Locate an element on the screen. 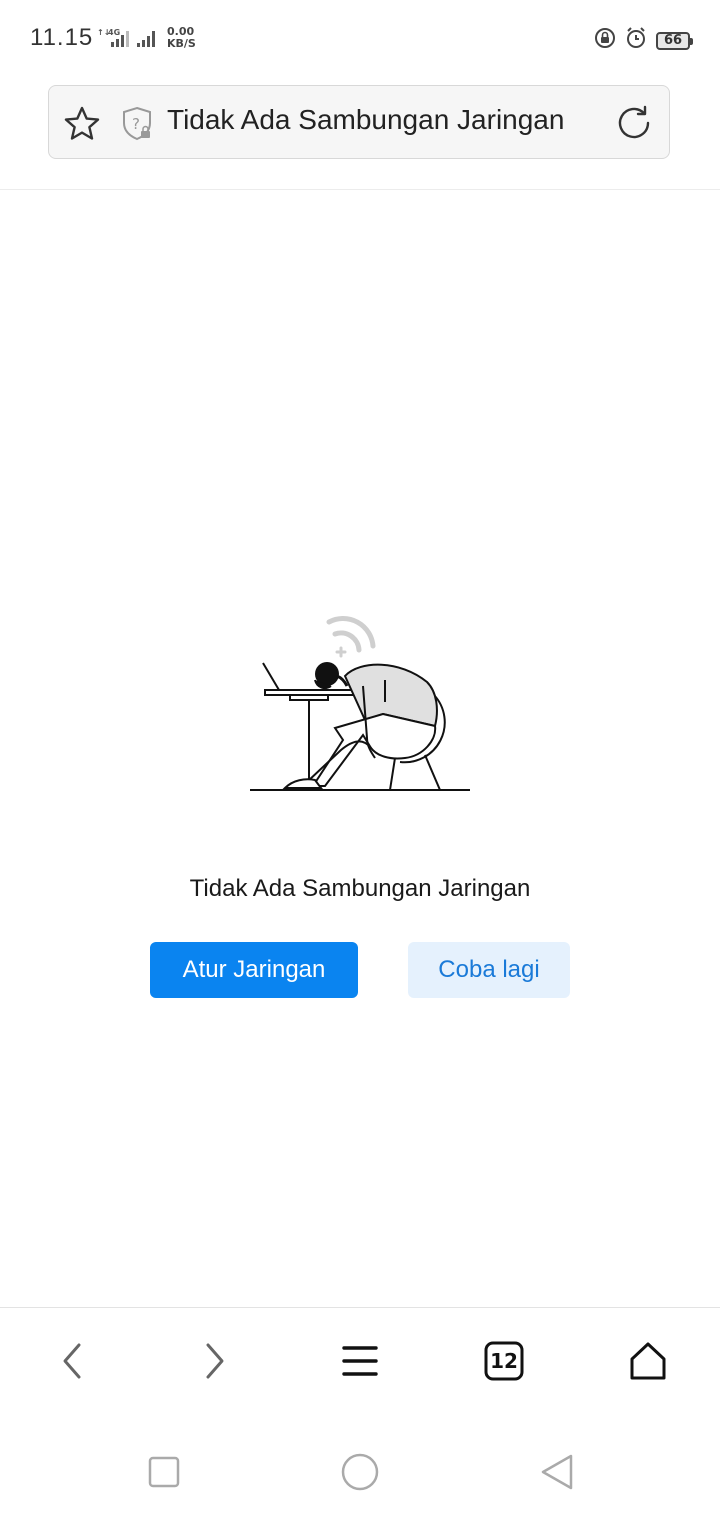 This screenshot has width=720, height=1520. forward-icon is located at coordinates (215, 1361).